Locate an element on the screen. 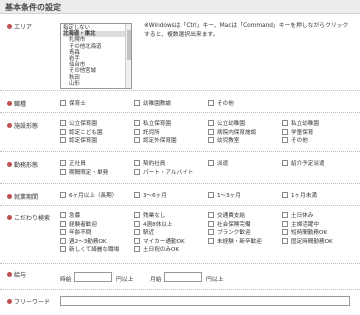 The image size is (360, 315). employment-checkbox: 紹介予定派遣 is located at coordinates (303, 163).